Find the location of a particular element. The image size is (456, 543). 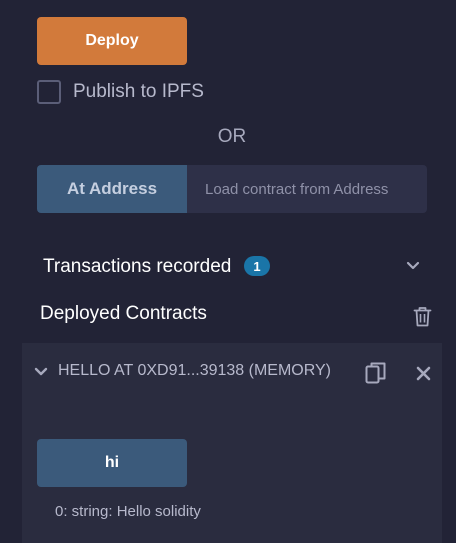

trash-icon is located at coordinates (422, 316).